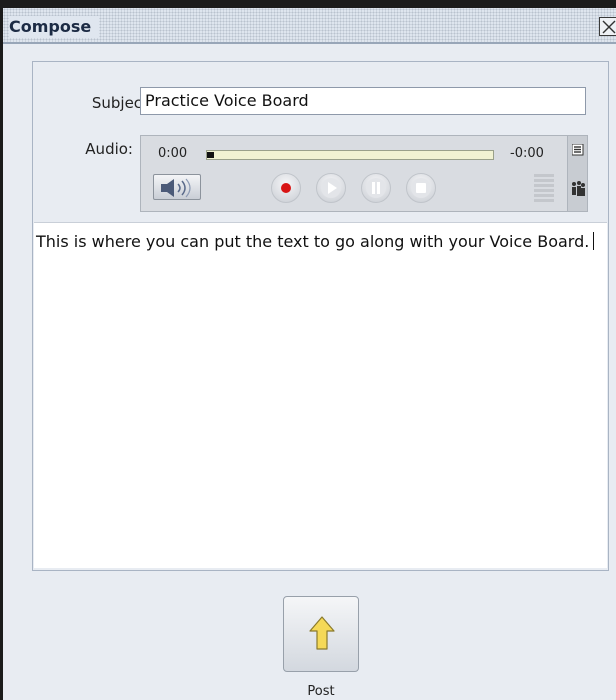 The height and width of the screenshot is (700, 616). I want to click on post-button, so click(321, 634).